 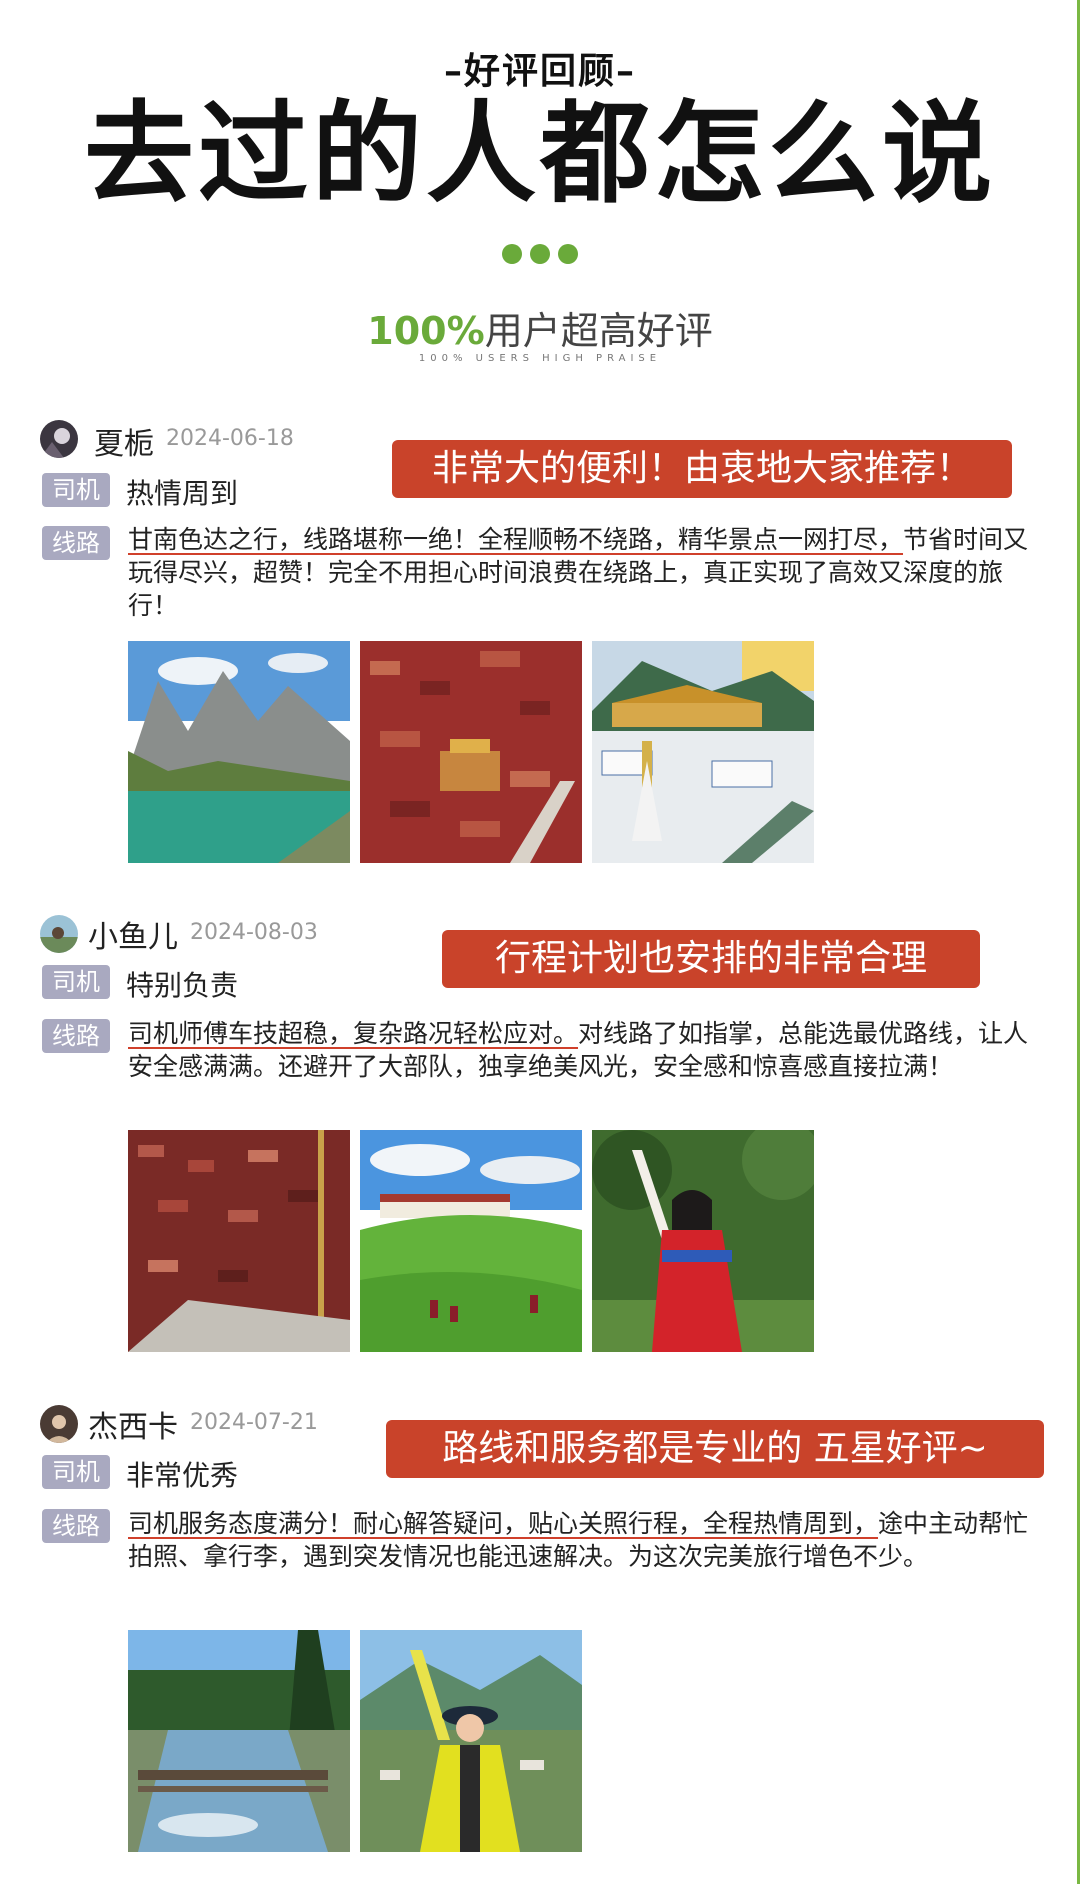 I want to click on driver-comment: 特别负责, so click(x=182, y=985).